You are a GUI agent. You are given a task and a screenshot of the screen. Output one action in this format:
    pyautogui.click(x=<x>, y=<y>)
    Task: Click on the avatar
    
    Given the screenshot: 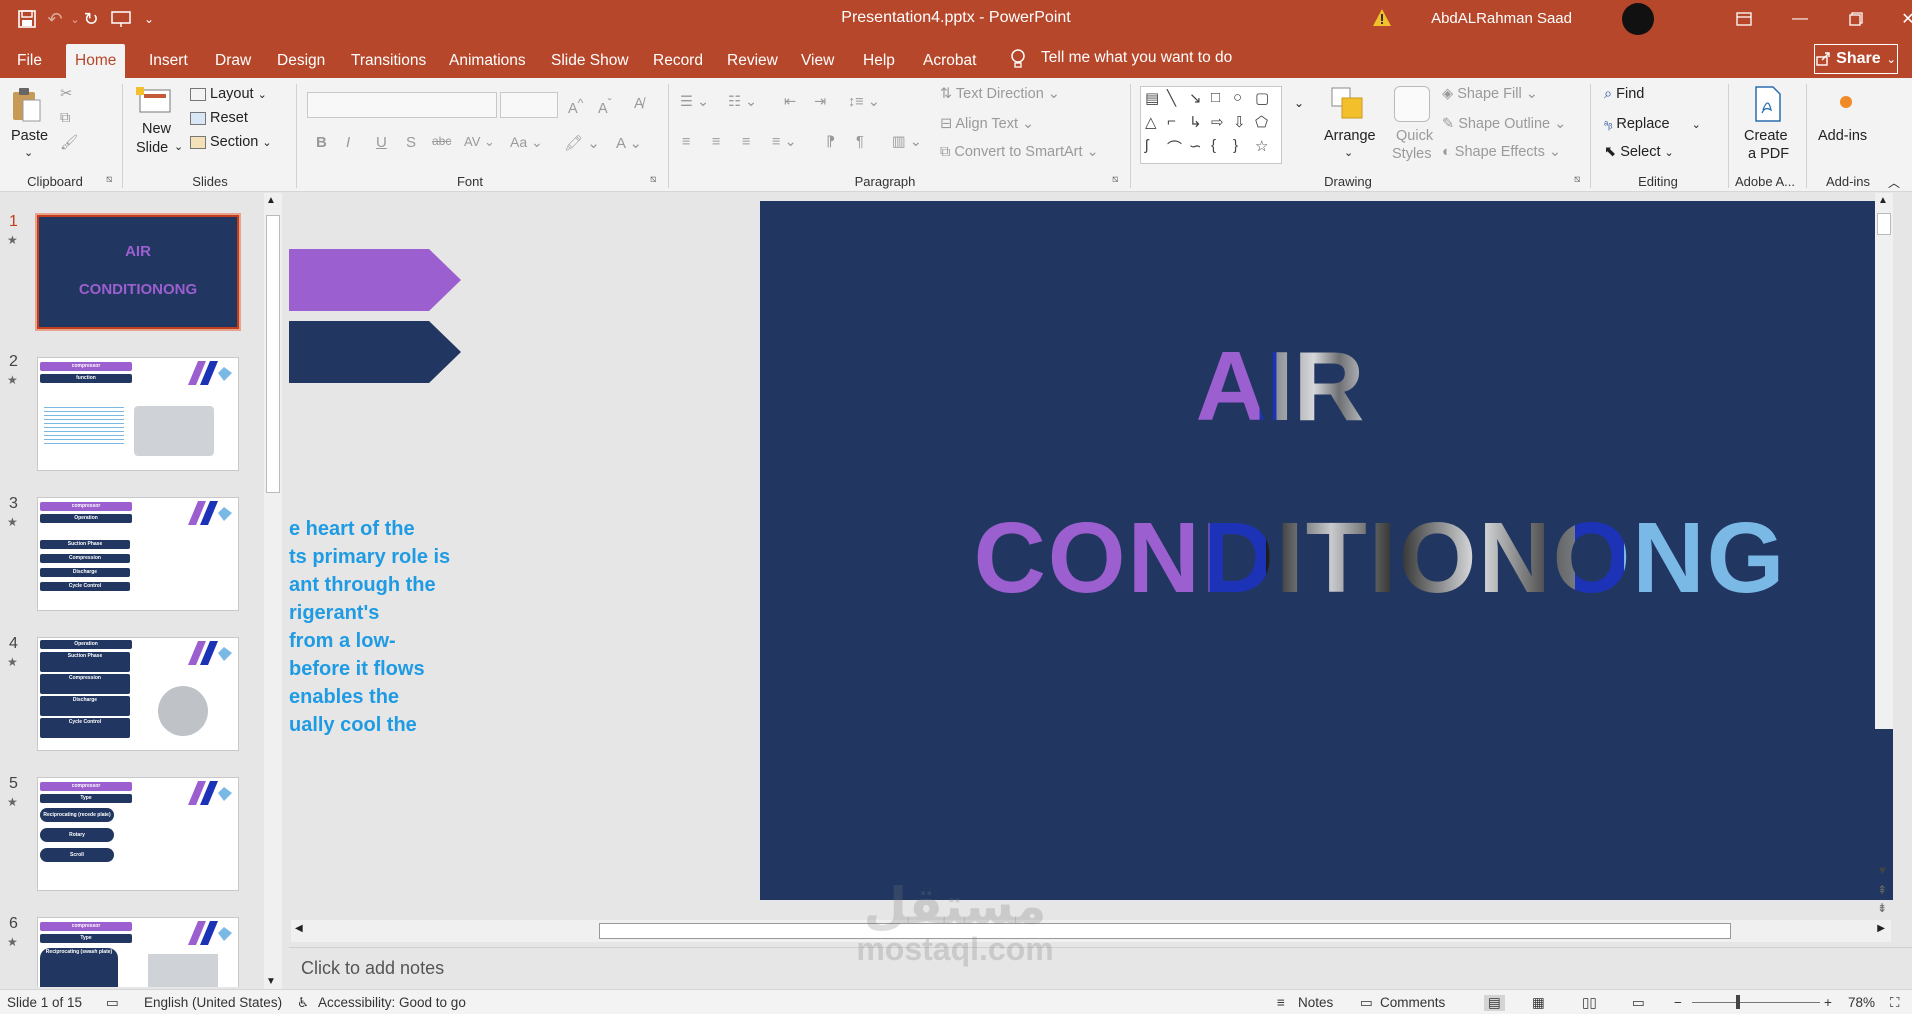 What is the action you would take?
    pyautogui.click(x=1638, y=19)
    